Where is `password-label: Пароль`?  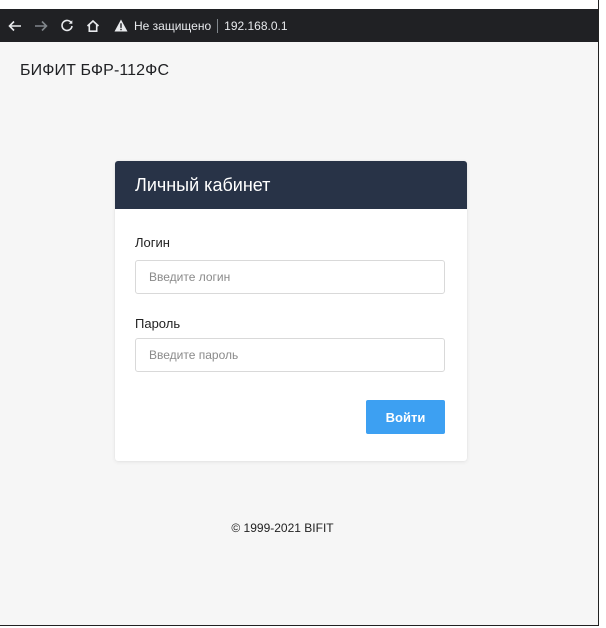 password-label: Пароль is located at coordinates (158, 323).